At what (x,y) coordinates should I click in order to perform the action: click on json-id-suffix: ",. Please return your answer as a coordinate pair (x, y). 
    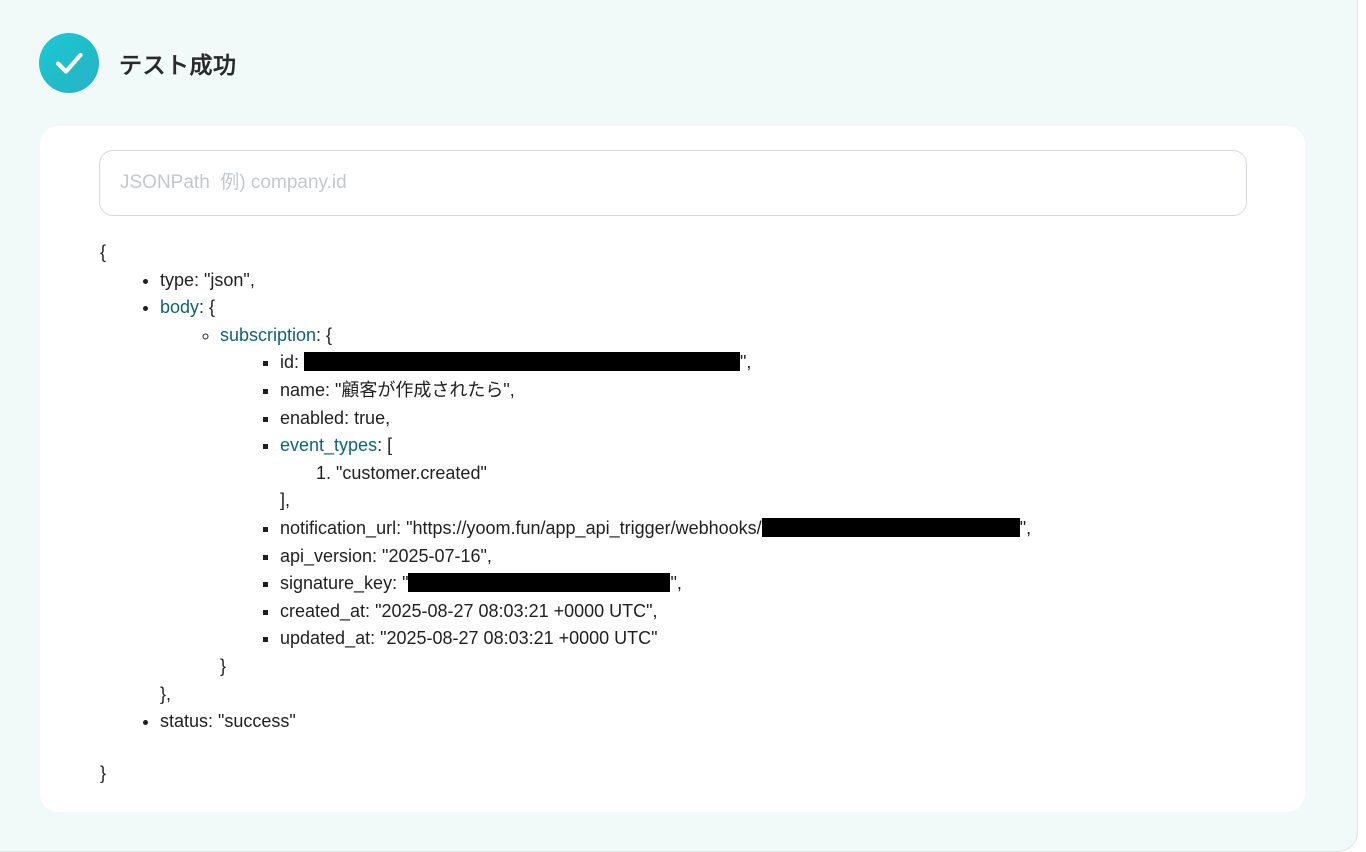
    Looking at the image, I should click on (746, 362).